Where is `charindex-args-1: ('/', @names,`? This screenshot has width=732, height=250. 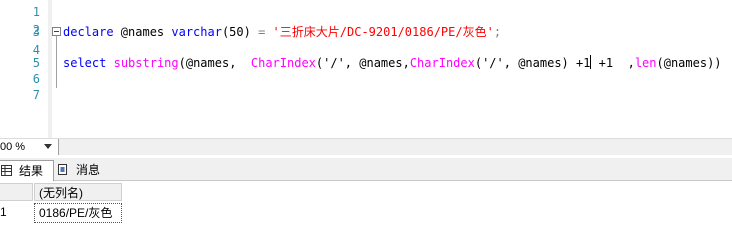
charindex-args-1: ('/', @names, is located at coordinates (362, 63).